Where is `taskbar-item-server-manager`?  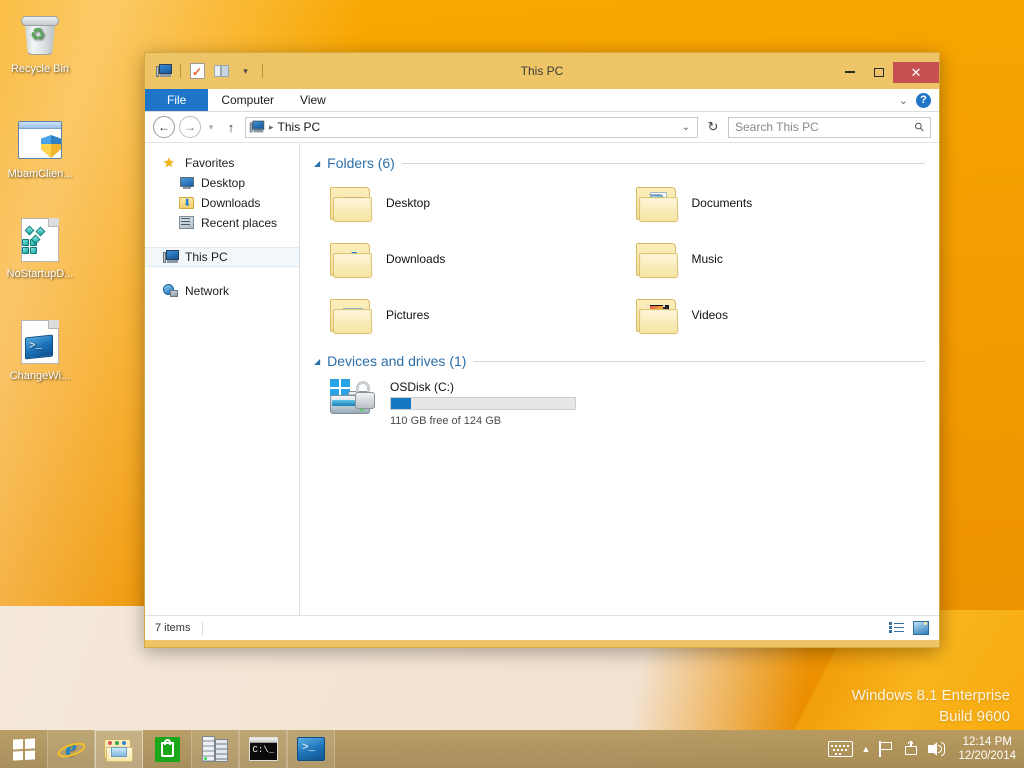 taskbar-item-server-manager is located at coordinates (215, 749).